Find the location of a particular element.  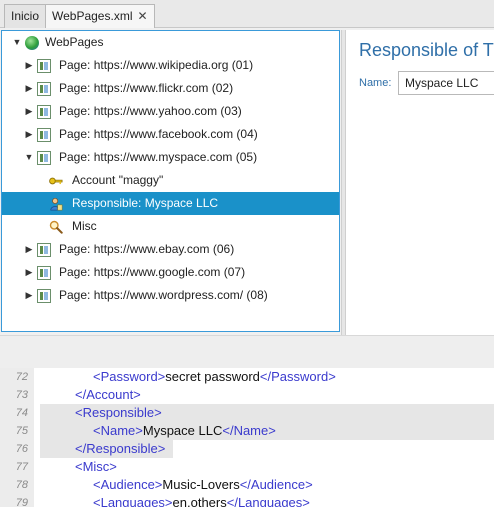

tree-item-page-01: ▶ Page: https://www.wikipedia.org (01) is located at coordinates (170, 65).